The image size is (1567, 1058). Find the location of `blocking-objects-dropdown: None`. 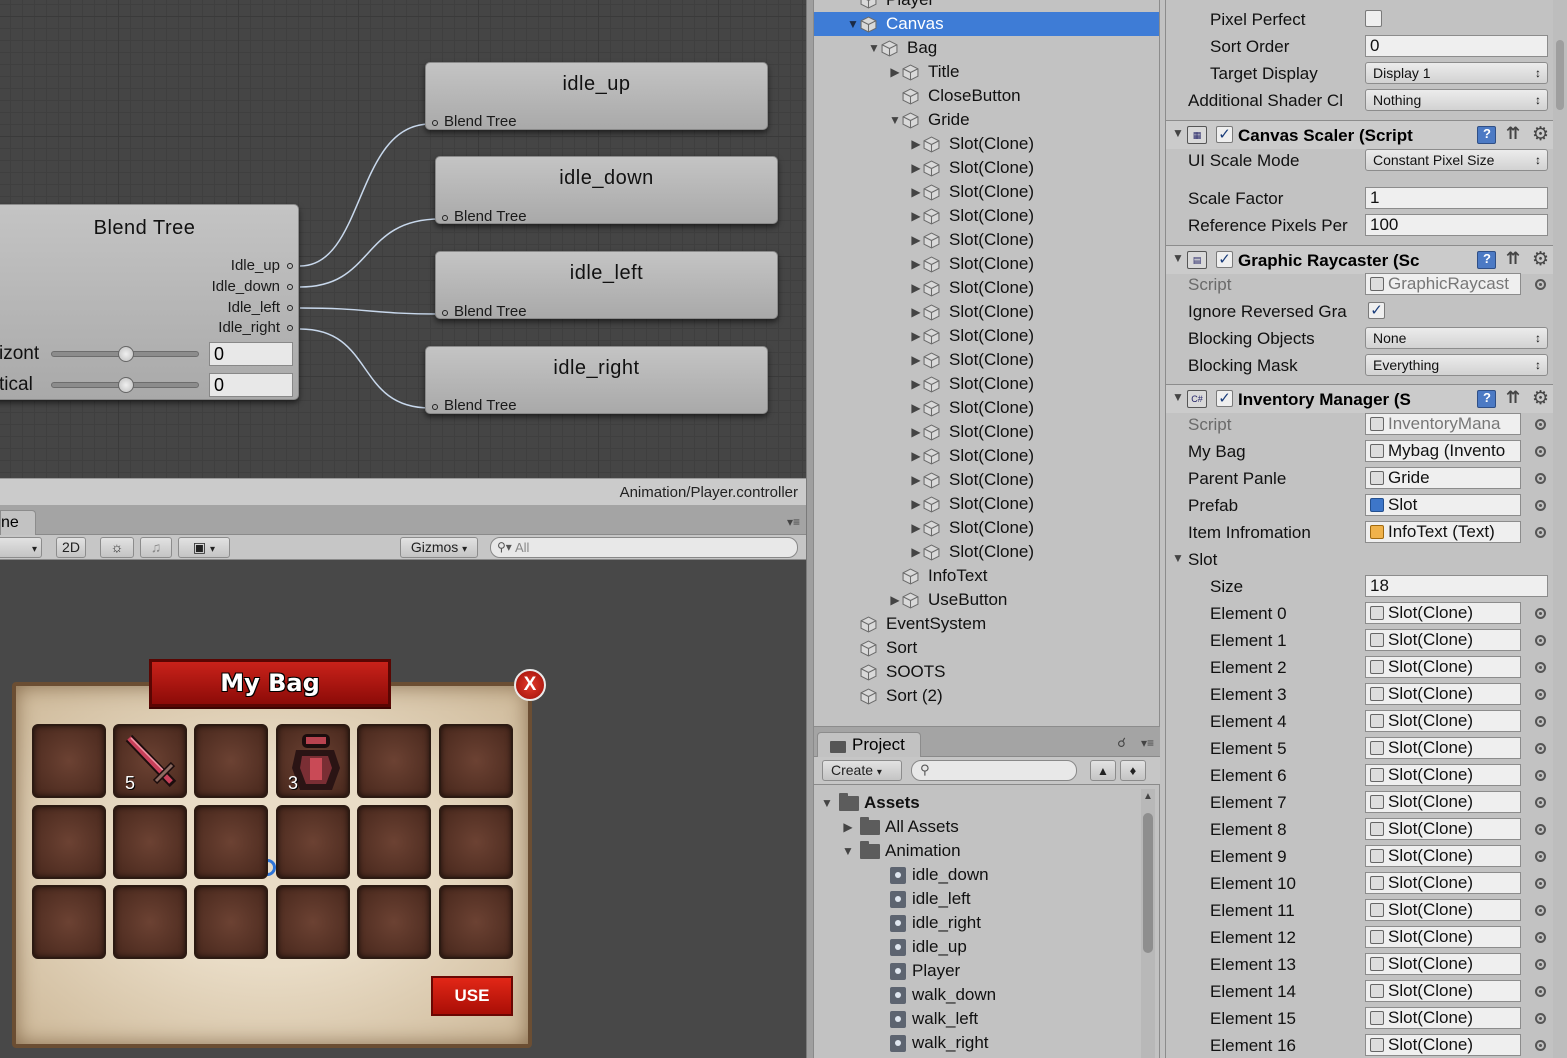

blocking-objects-dropdown: None is located at coordinates (1456, 338).